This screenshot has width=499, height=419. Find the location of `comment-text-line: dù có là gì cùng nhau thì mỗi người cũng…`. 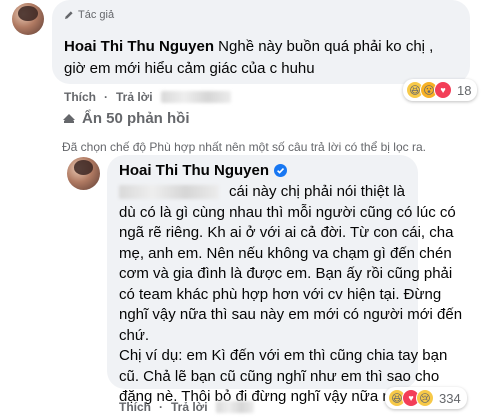

comment-text-line: dù có là gì cùng nhau thì mỗi người cũng… is located at coordinates (287, 212).